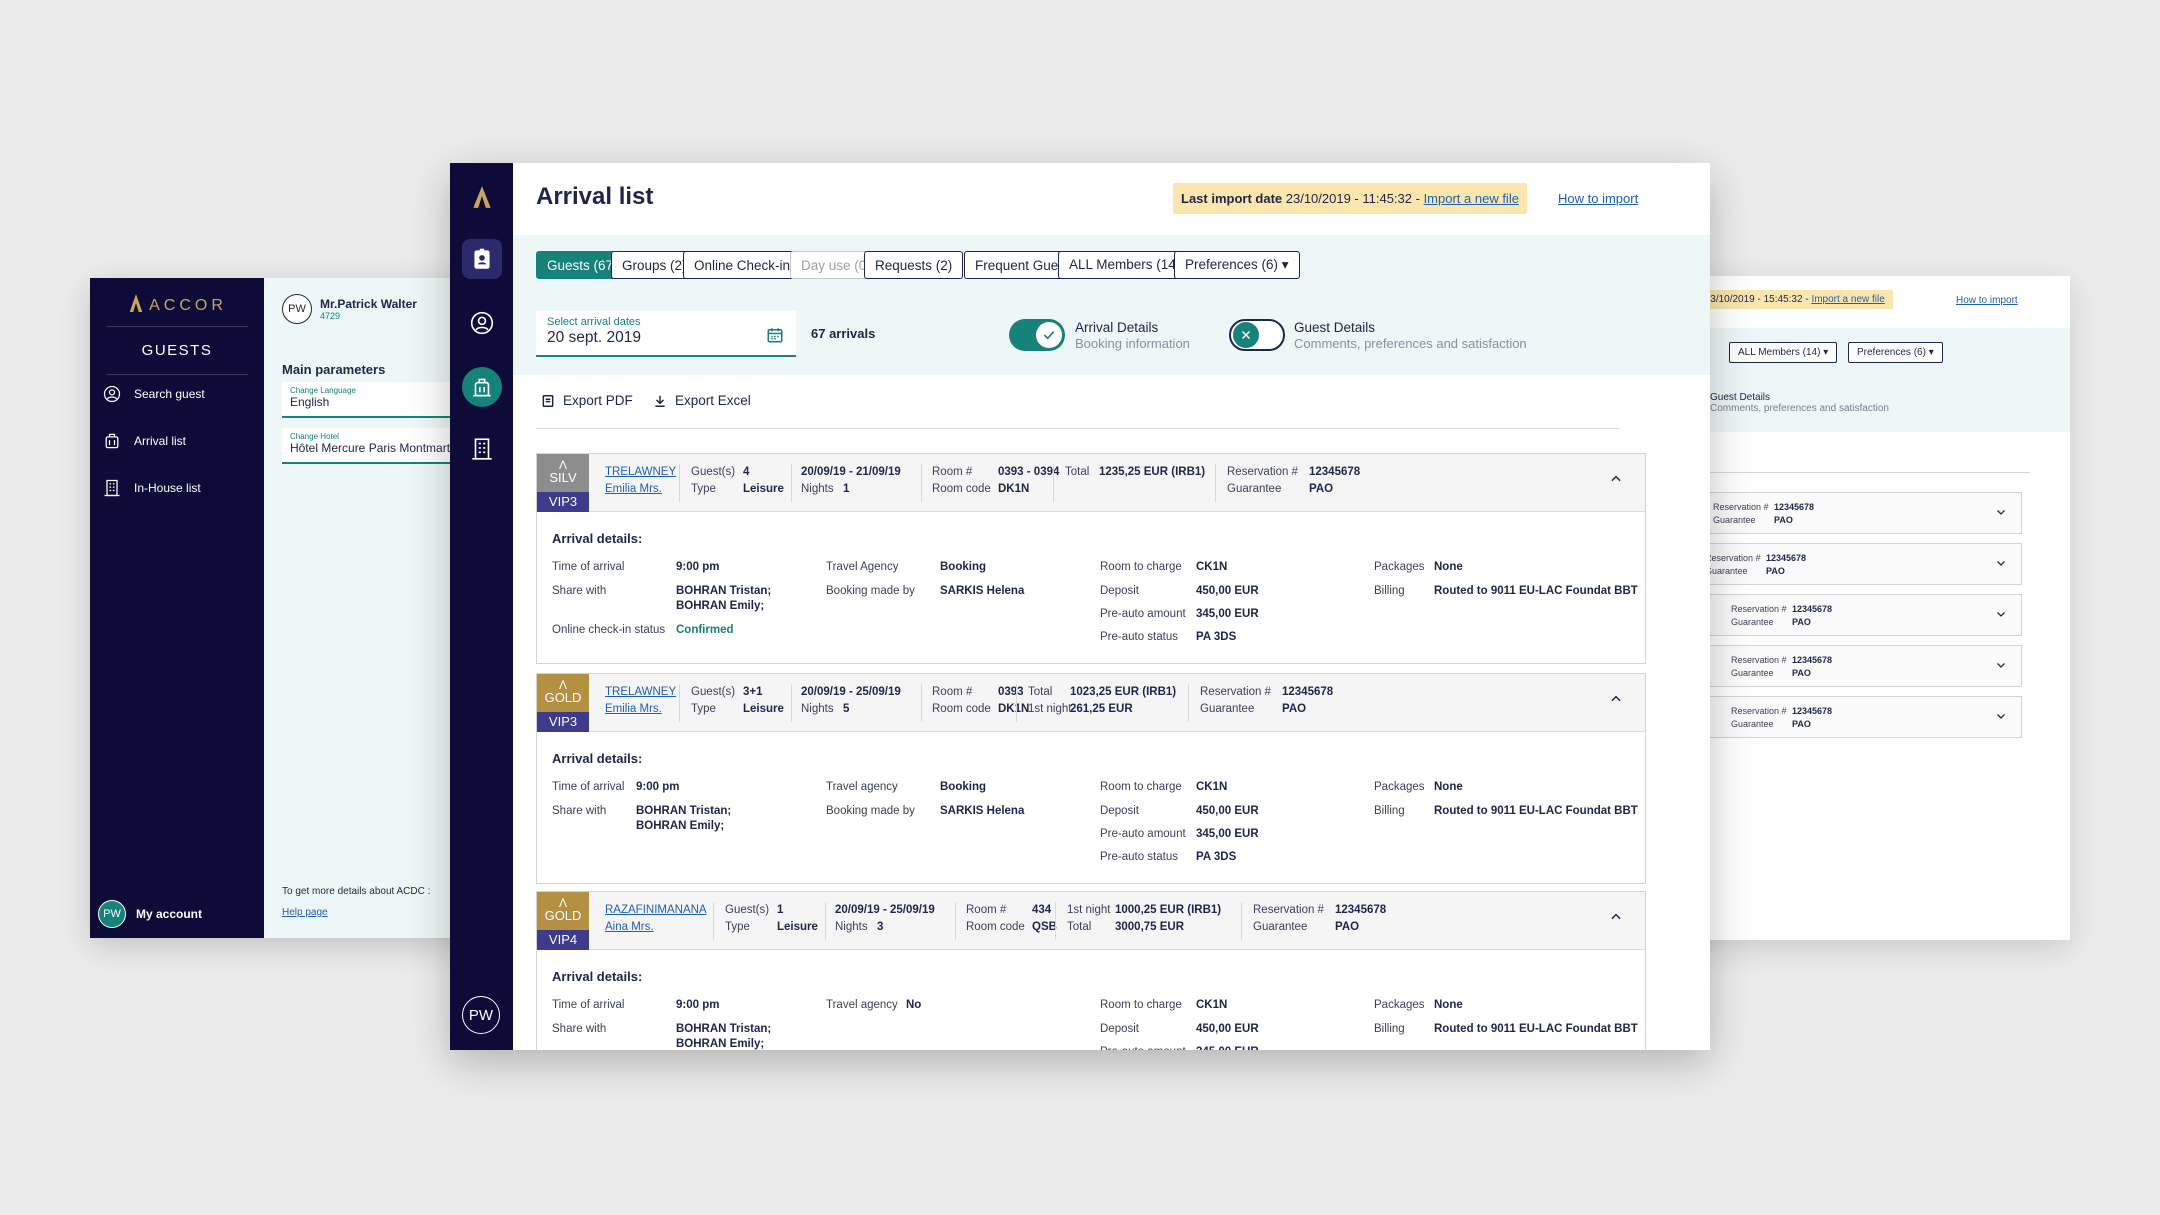 The width and height of the screenshot is (2160, 1215). I want to click on header-value: Leisure, so click(763, 489).